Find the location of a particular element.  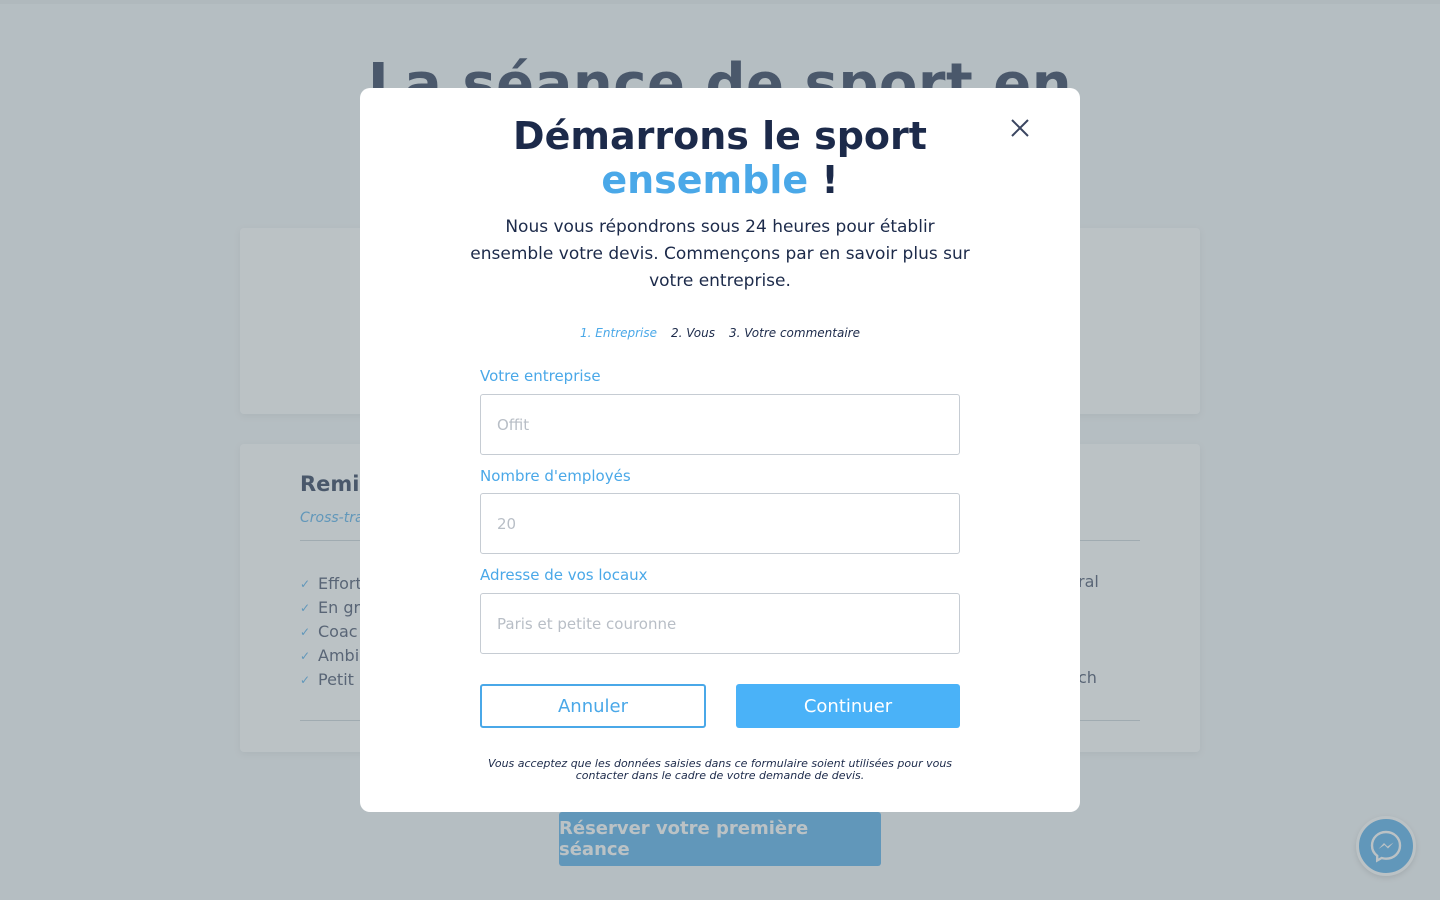

address-label: Adresse de vos locaux is located at coordinates (564, 575).